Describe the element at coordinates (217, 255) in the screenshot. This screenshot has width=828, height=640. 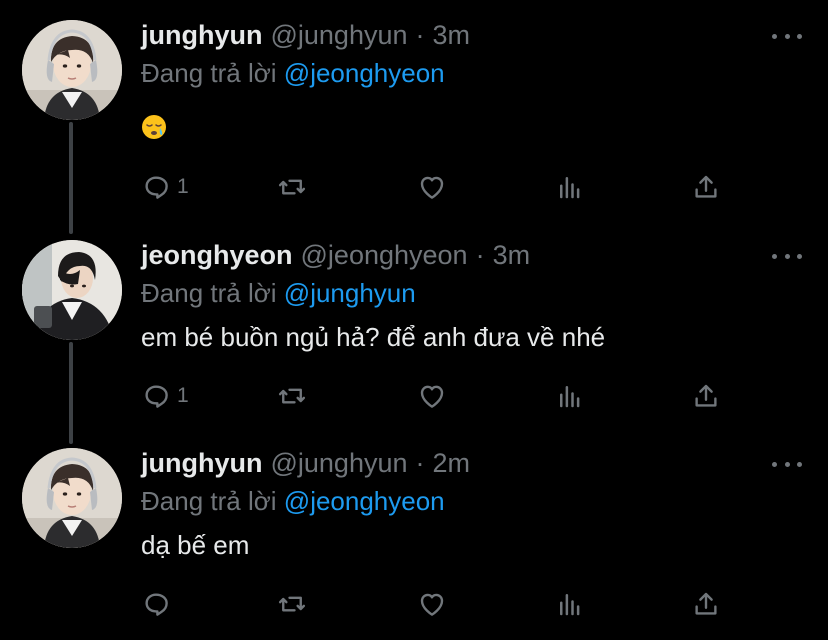
I see `display-name: jeonghyeon` at that location.